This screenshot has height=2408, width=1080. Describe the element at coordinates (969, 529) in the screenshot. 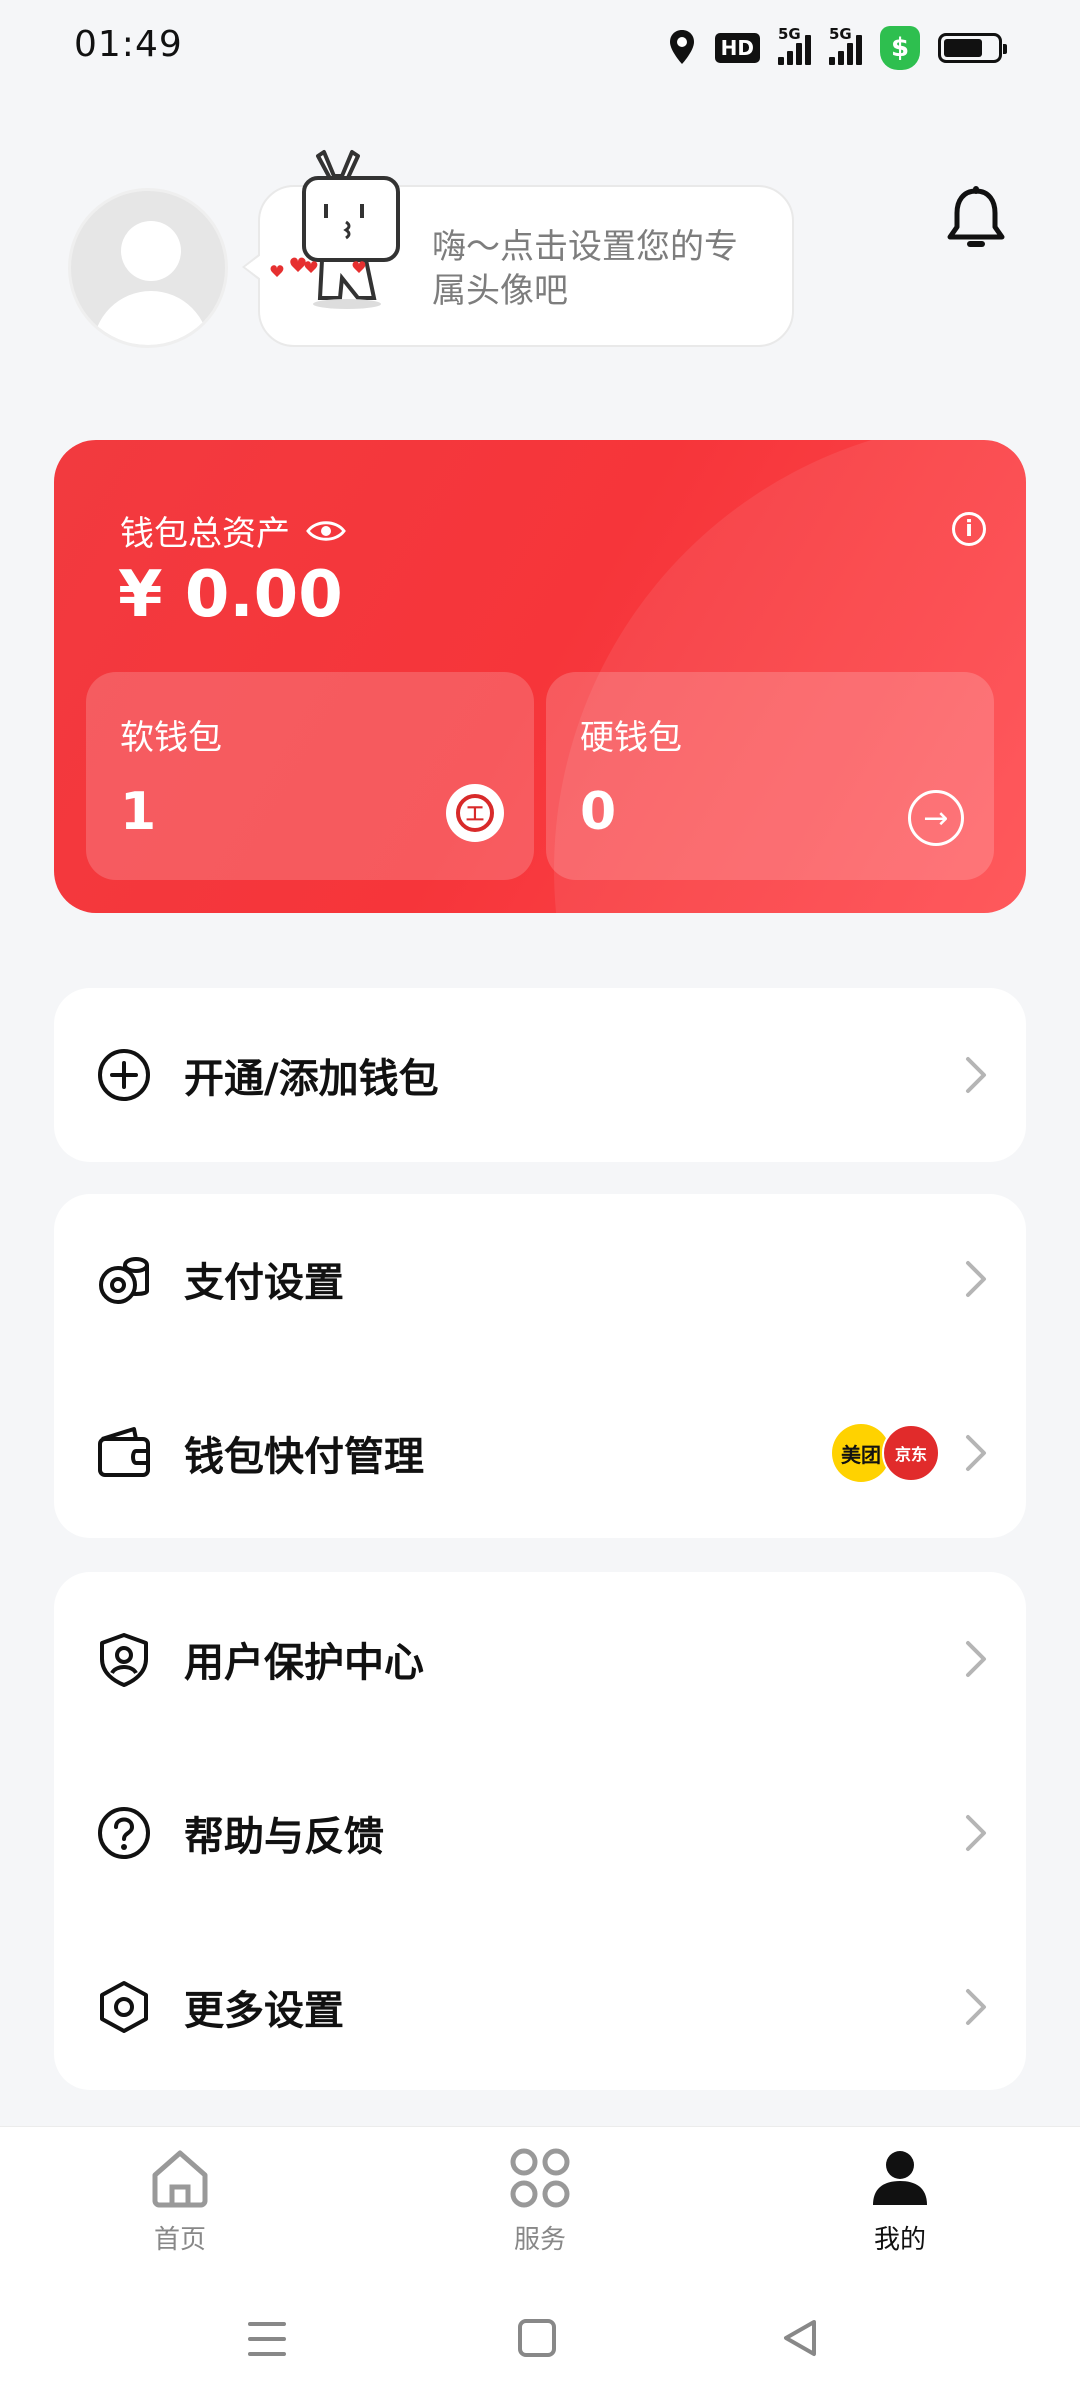

I see `info-icon: i` at that location.